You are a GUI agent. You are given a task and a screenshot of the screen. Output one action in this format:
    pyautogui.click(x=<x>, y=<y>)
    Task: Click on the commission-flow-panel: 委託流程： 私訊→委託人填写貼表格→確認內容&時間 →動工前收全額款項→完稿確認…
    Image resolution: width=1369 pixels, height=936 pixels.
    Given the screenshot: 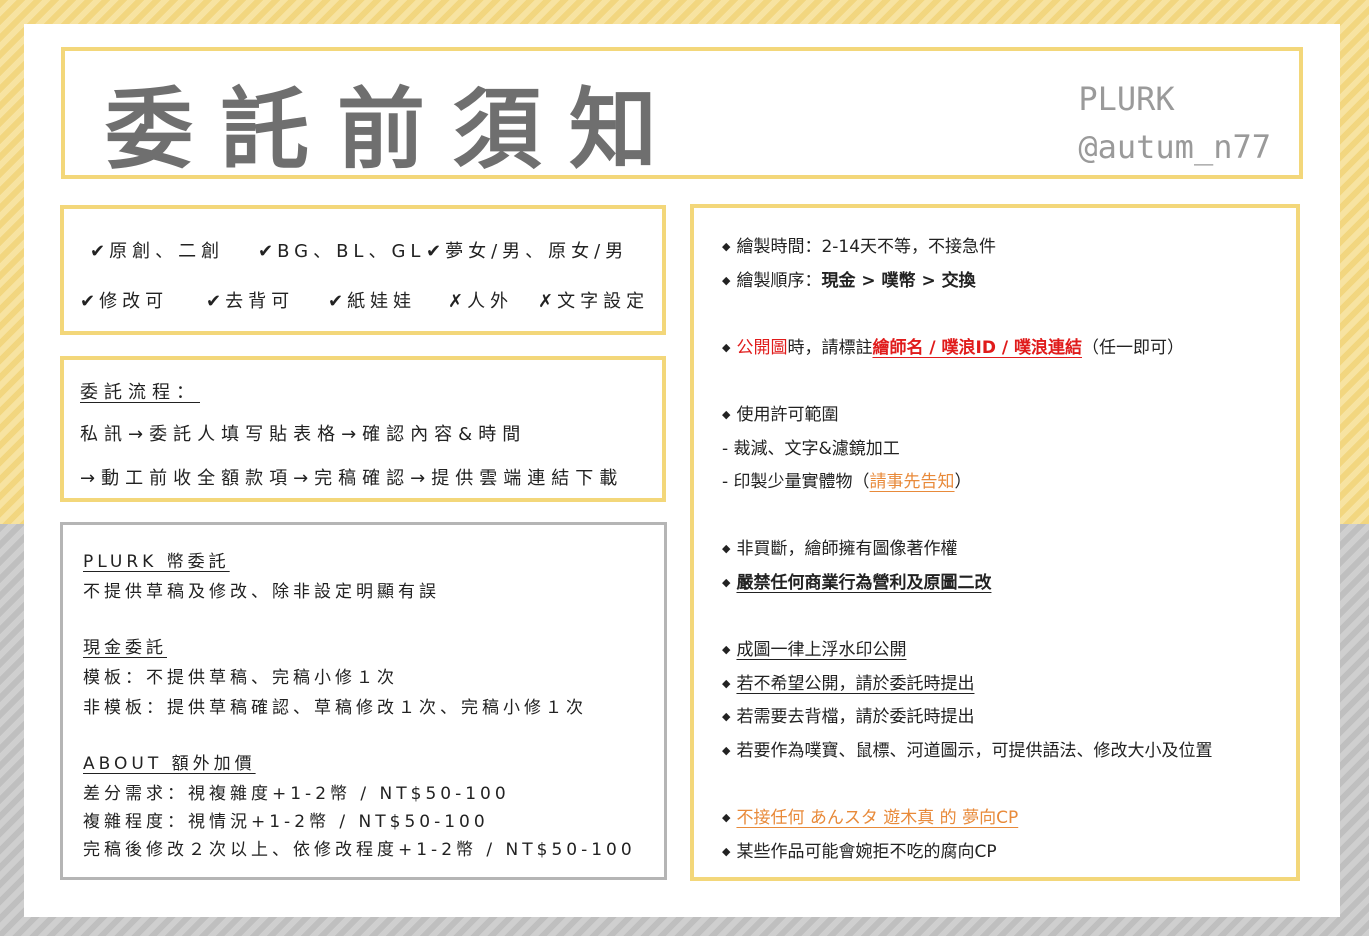 What is the action you would take?
    pyautogui.click(x=363, y=429)
    